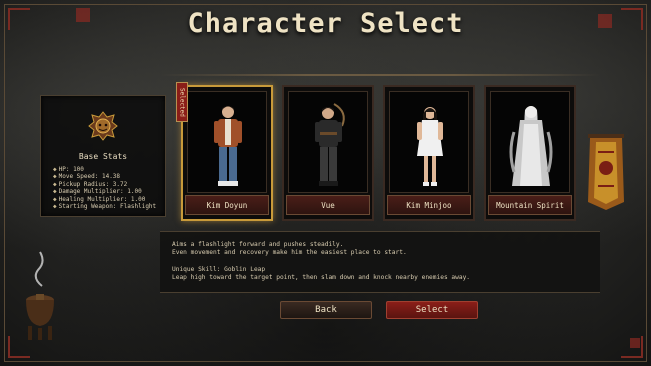  I want to click on character-figure-kim-doyun, so click(228, 146).